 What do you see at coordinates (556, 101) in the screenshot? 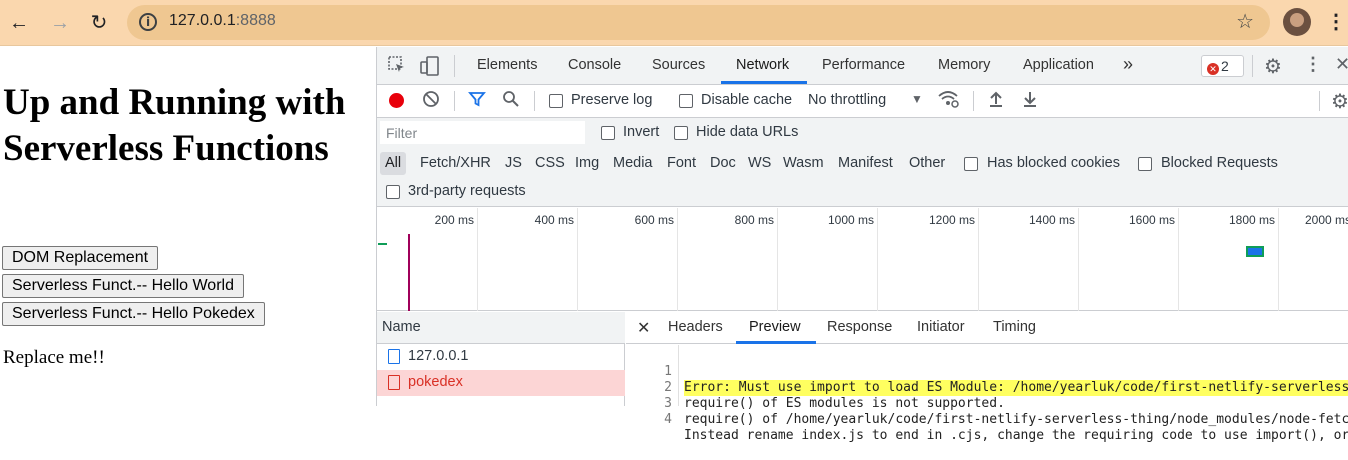
I see `preserve-log-checkbox` at bounding box center [556, 101].